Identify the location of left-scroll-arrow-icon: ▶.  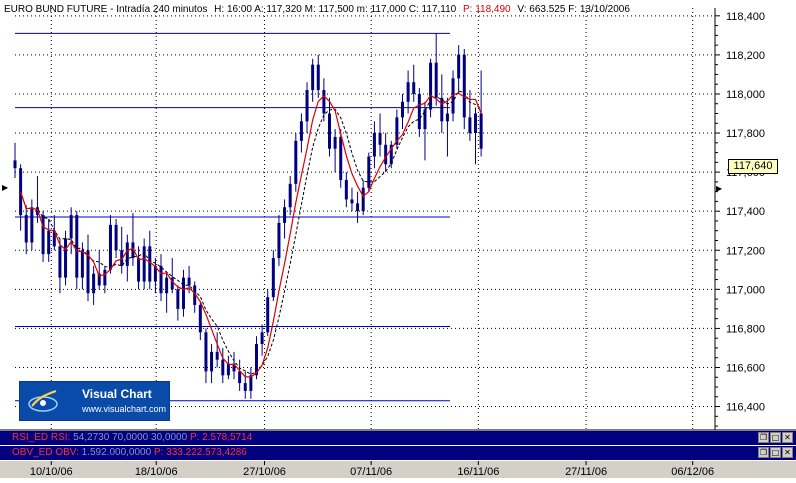
(5, 187).